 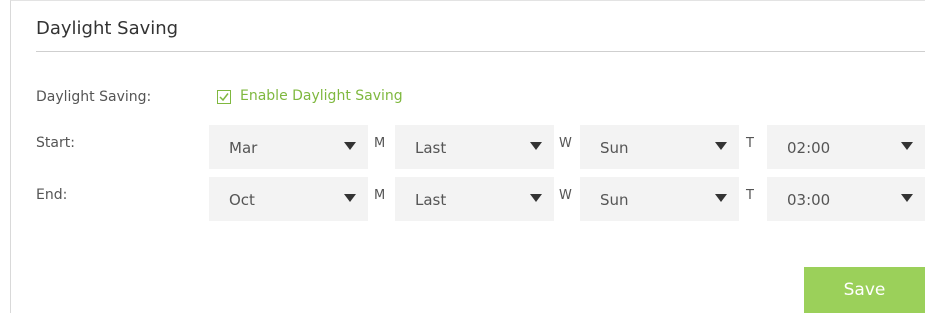 I want to click on enable-daylight-saving-checkbox: Enable Daylight Saving, so click(x=310, y=96).